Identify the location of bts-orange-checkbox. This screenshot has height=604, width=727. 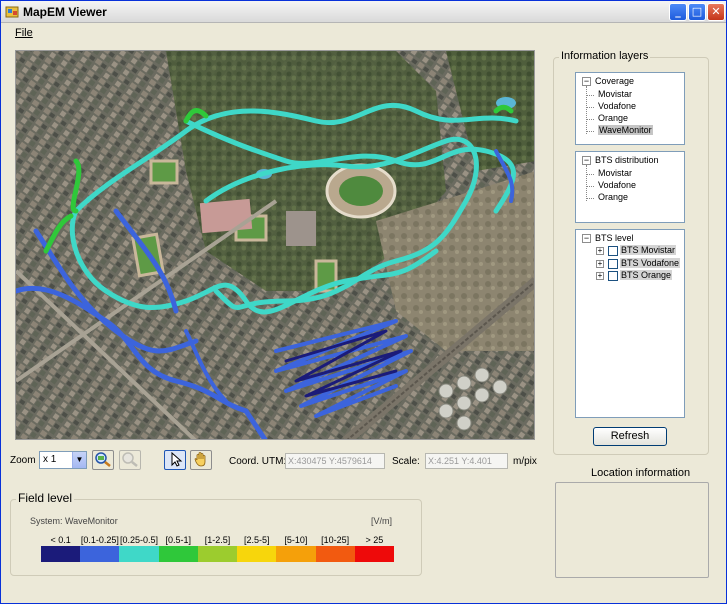
(613, 275).